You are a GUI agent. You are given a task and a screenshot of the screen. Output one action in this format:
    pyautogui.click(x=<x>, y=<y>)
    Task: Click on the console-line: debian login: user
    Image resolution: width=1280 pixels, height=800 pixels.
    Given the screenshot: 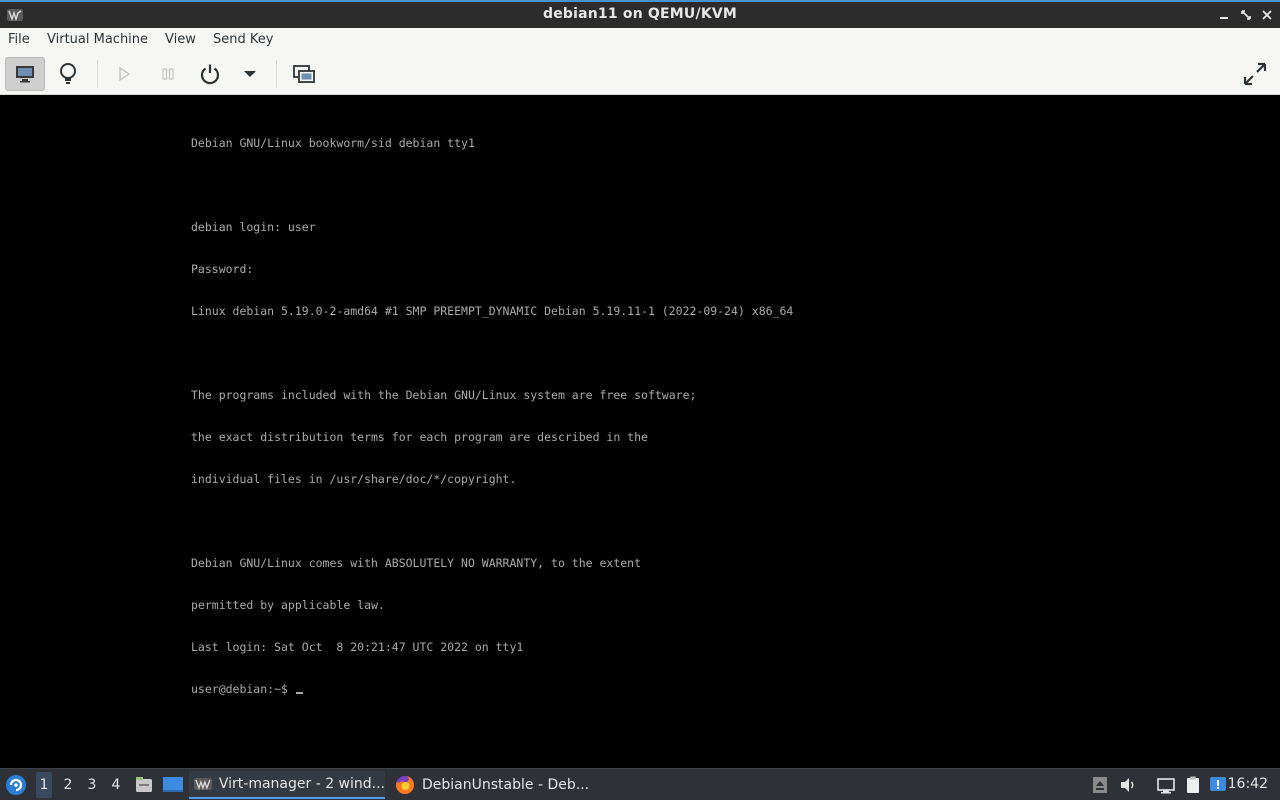 What is the action you would take?
    pyautogui.click(x=253, y=227)
    